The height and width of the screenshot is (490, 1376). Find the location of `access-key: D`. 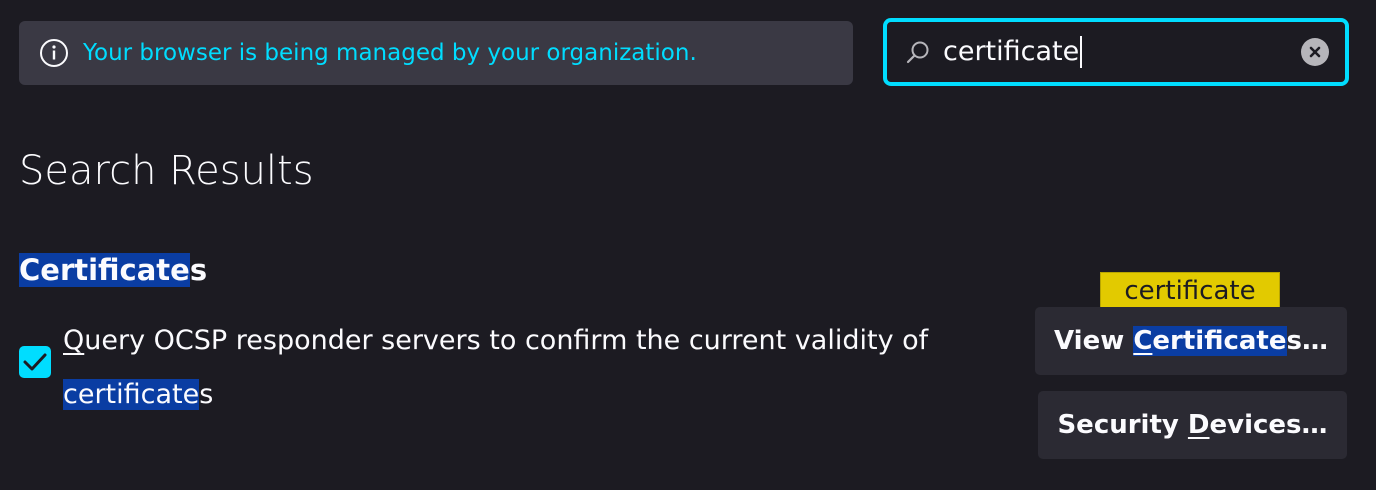

access-key: D is located at coordinates (1198, 425).